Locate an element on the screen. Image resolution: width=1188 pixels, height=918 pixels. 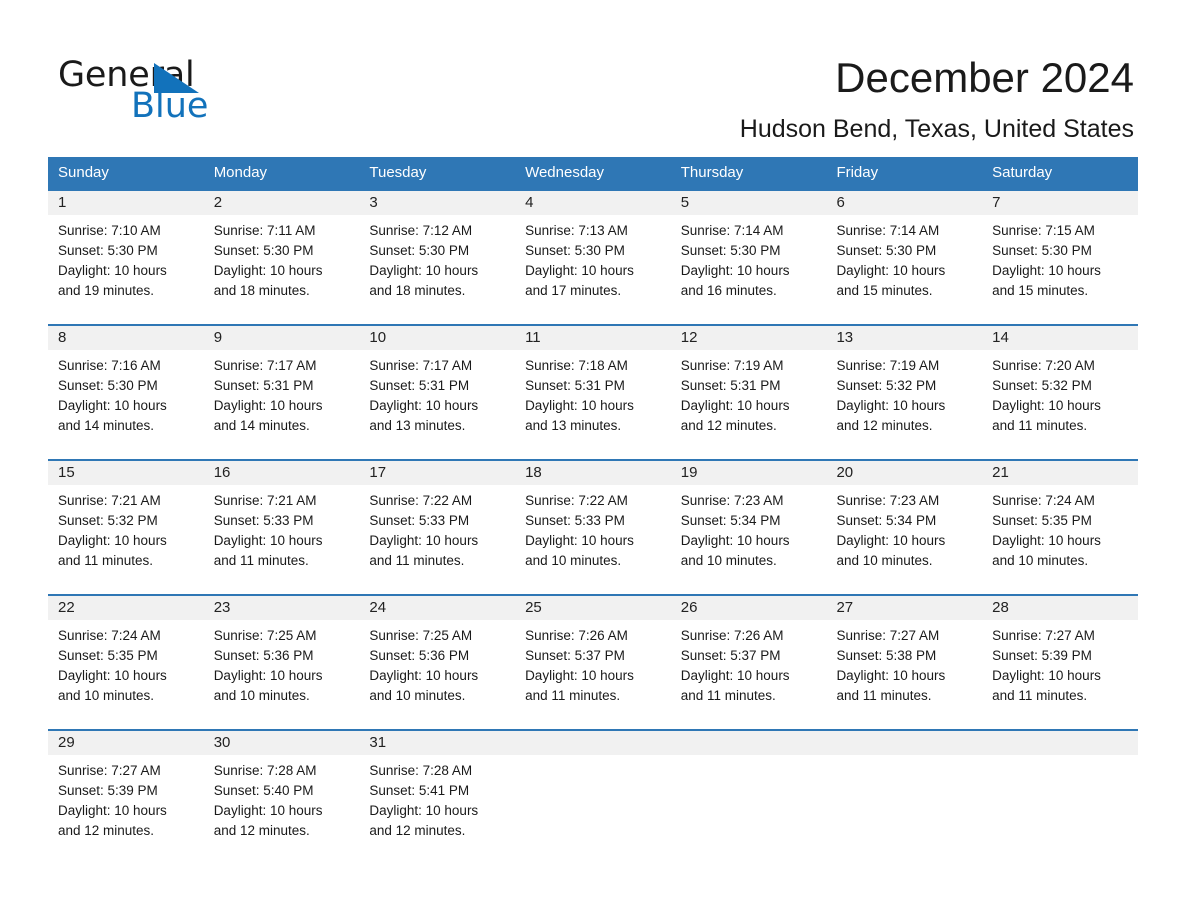
daylight-line2: and 19 minutes. is located at coordinates (106, 290).